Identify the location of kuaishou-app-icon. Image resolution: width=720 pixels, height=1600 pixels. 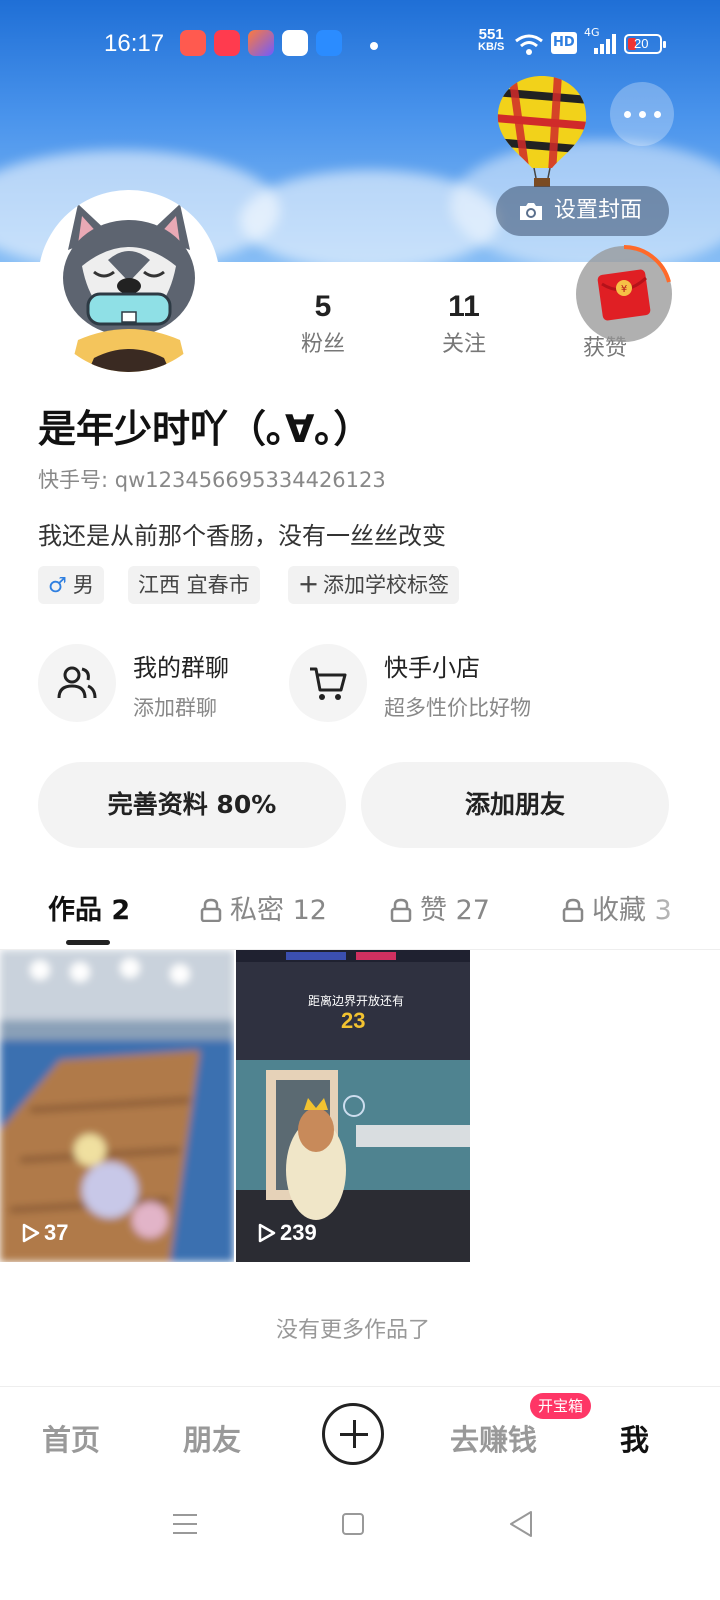
(193, 43).